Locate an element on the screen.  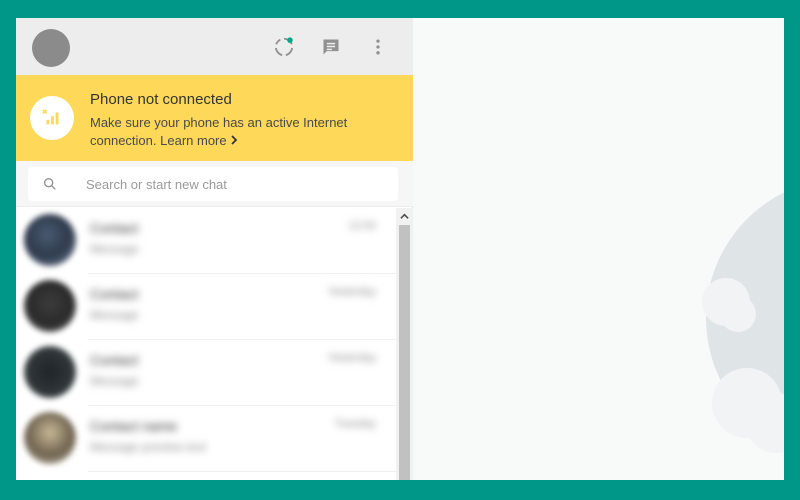
chevron-up-icon is located at coordinates (404, 216).